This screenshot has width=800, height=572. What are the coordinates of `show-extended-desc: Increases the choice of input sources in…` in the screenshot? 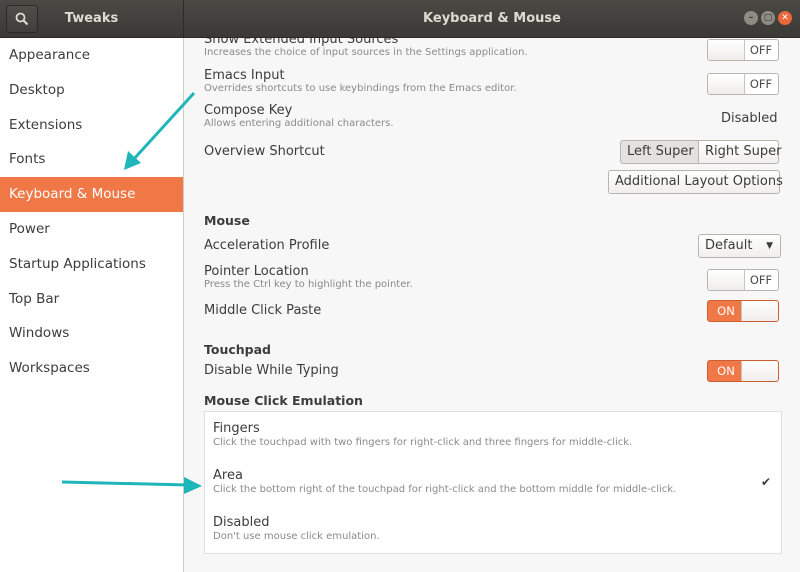 It's located at (366, 52).